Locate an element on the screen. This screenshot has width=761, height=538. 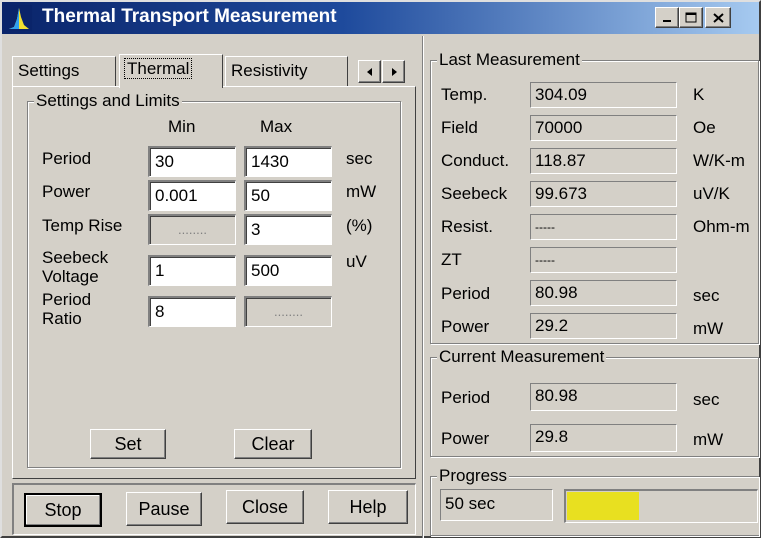
minimize-button is located at coordinates (667, 17).